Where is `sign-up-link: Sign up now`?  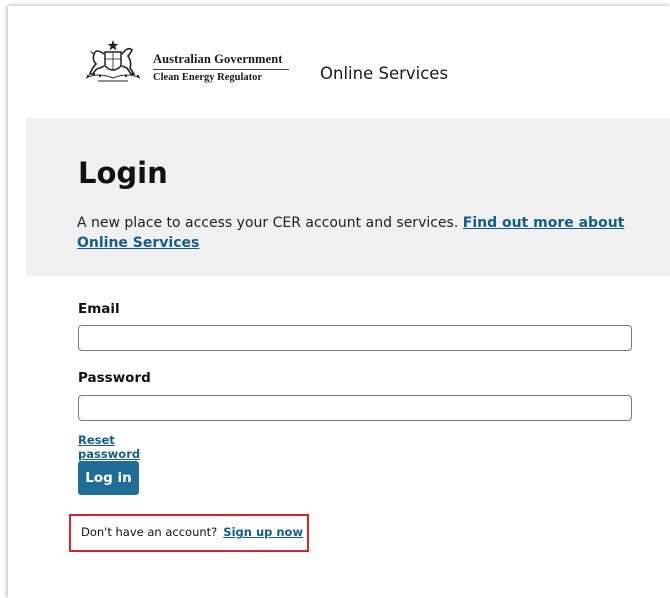
sign-up-link: Sign up now is located at coordinates (263, 532).